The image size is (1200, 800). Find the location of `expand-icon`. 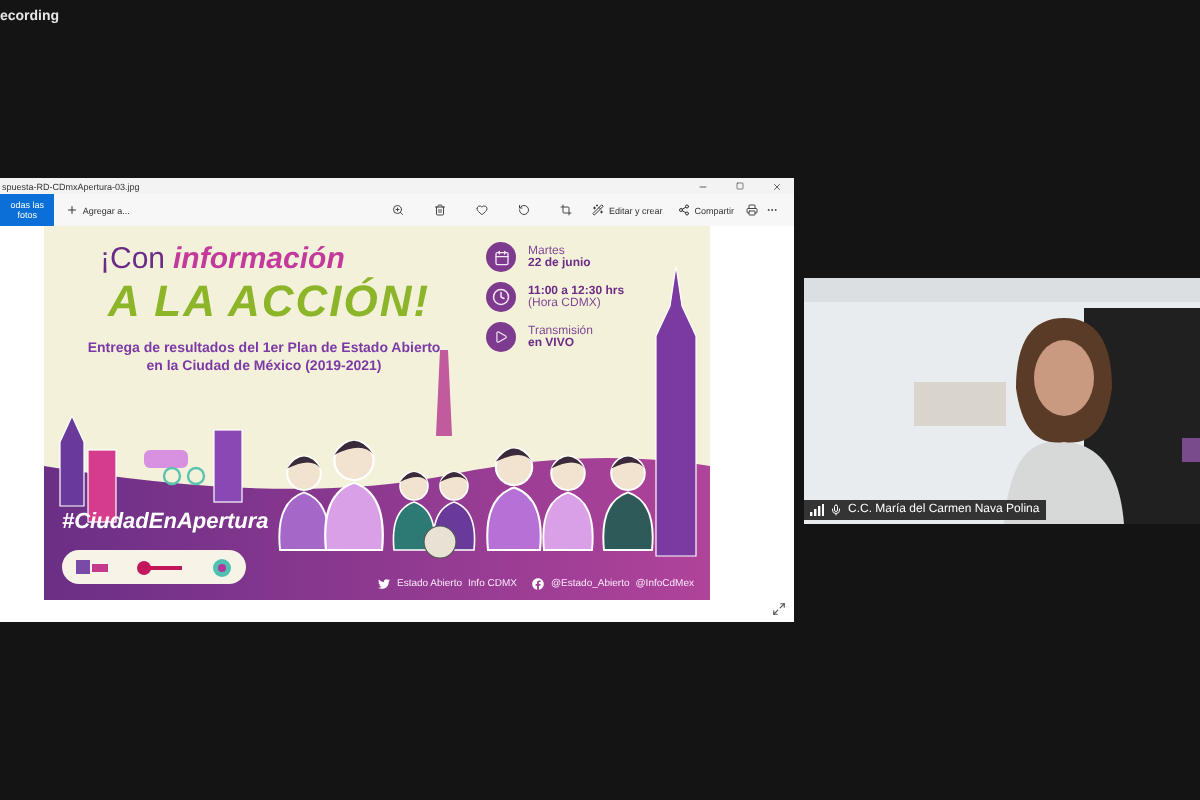

expand-icon is located at coordinates (779, 609).